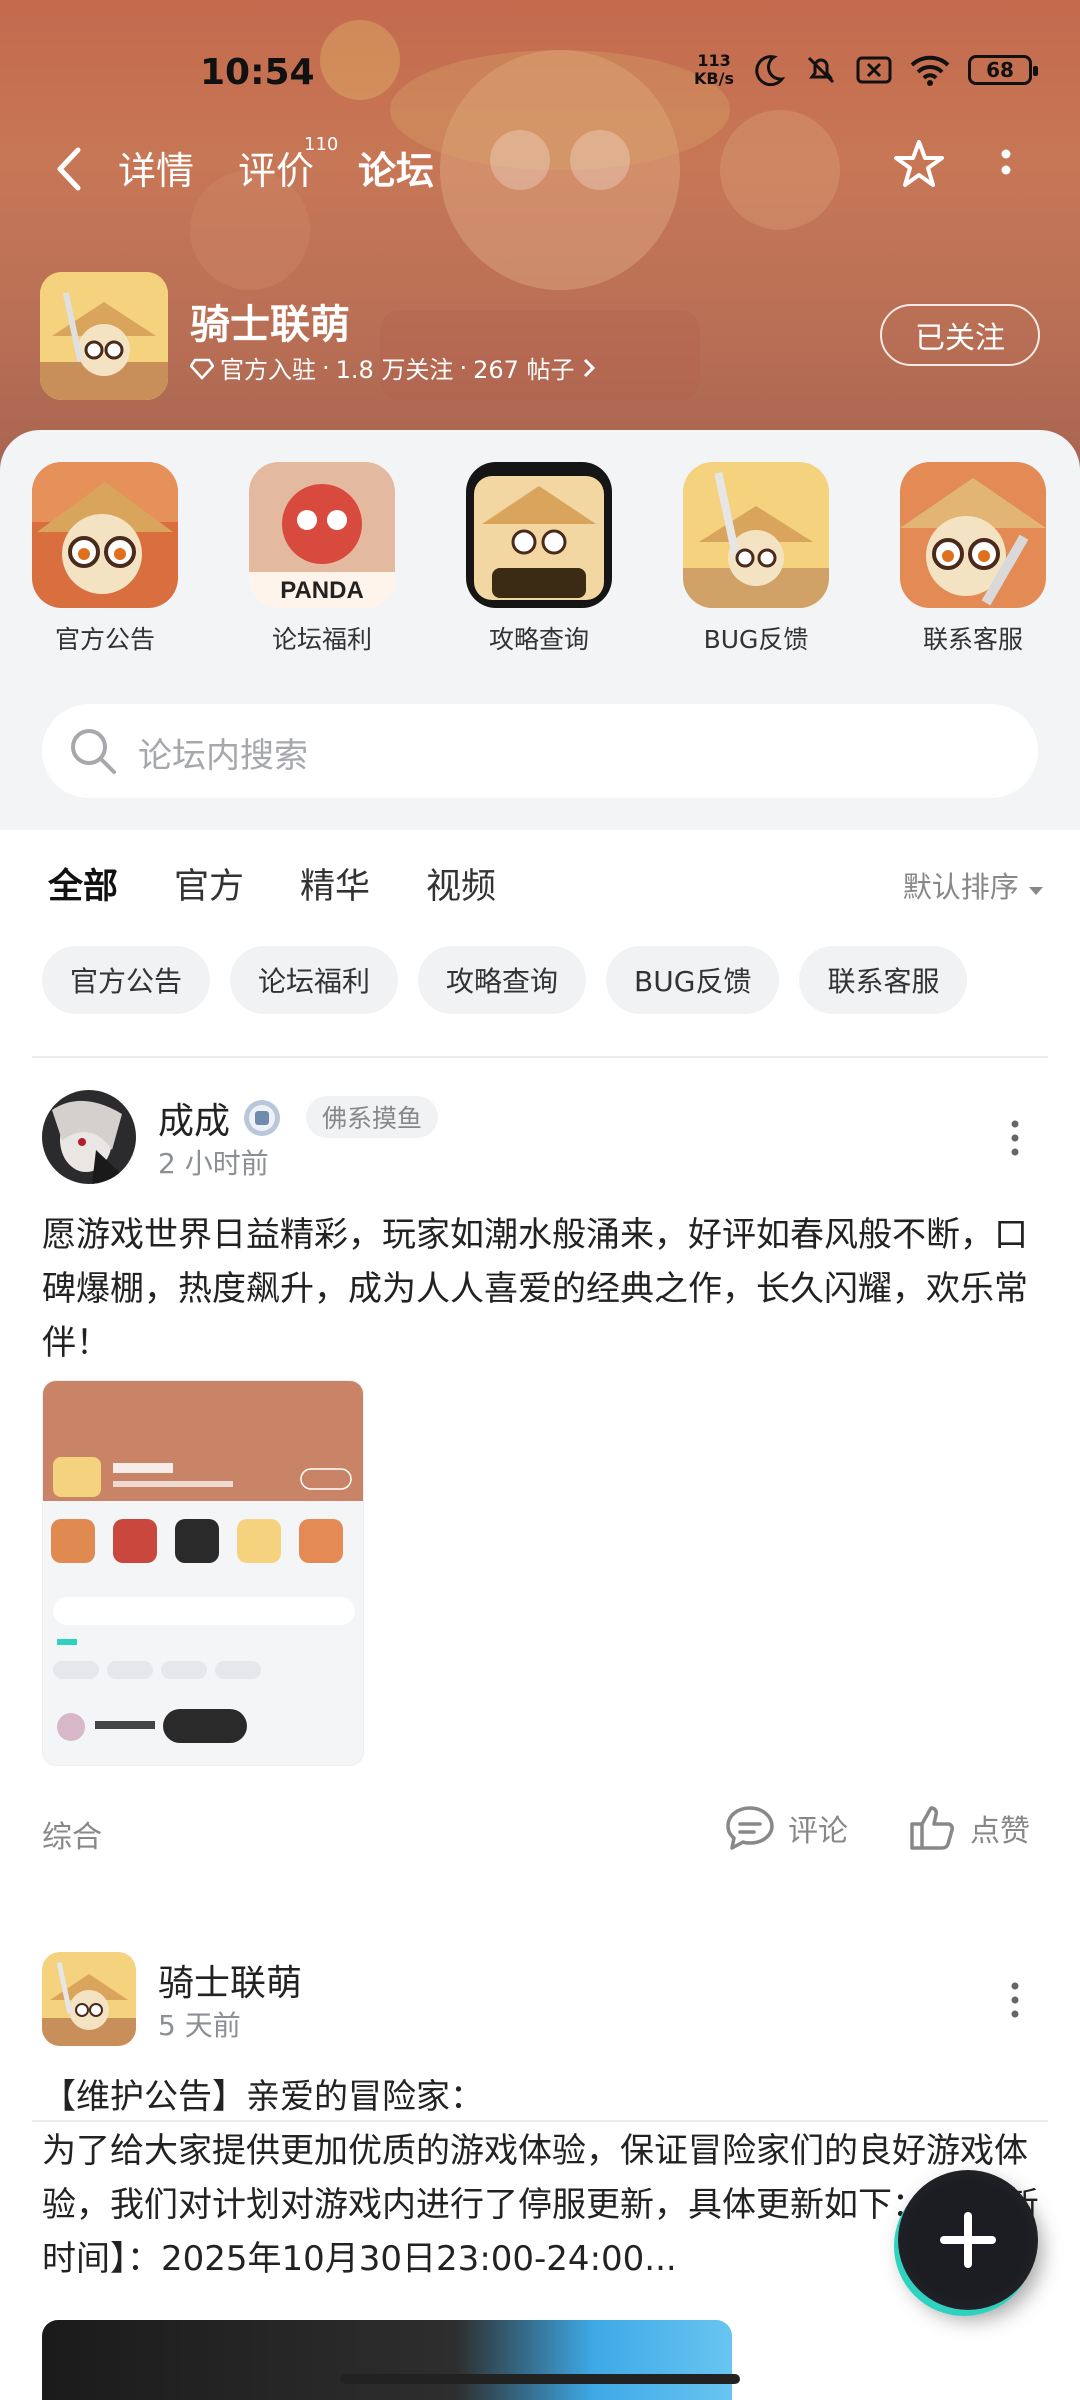  Describe the element at coordinates (714, 69) in the screenshot. I see `network-speed: 113 KB/s` at that location.